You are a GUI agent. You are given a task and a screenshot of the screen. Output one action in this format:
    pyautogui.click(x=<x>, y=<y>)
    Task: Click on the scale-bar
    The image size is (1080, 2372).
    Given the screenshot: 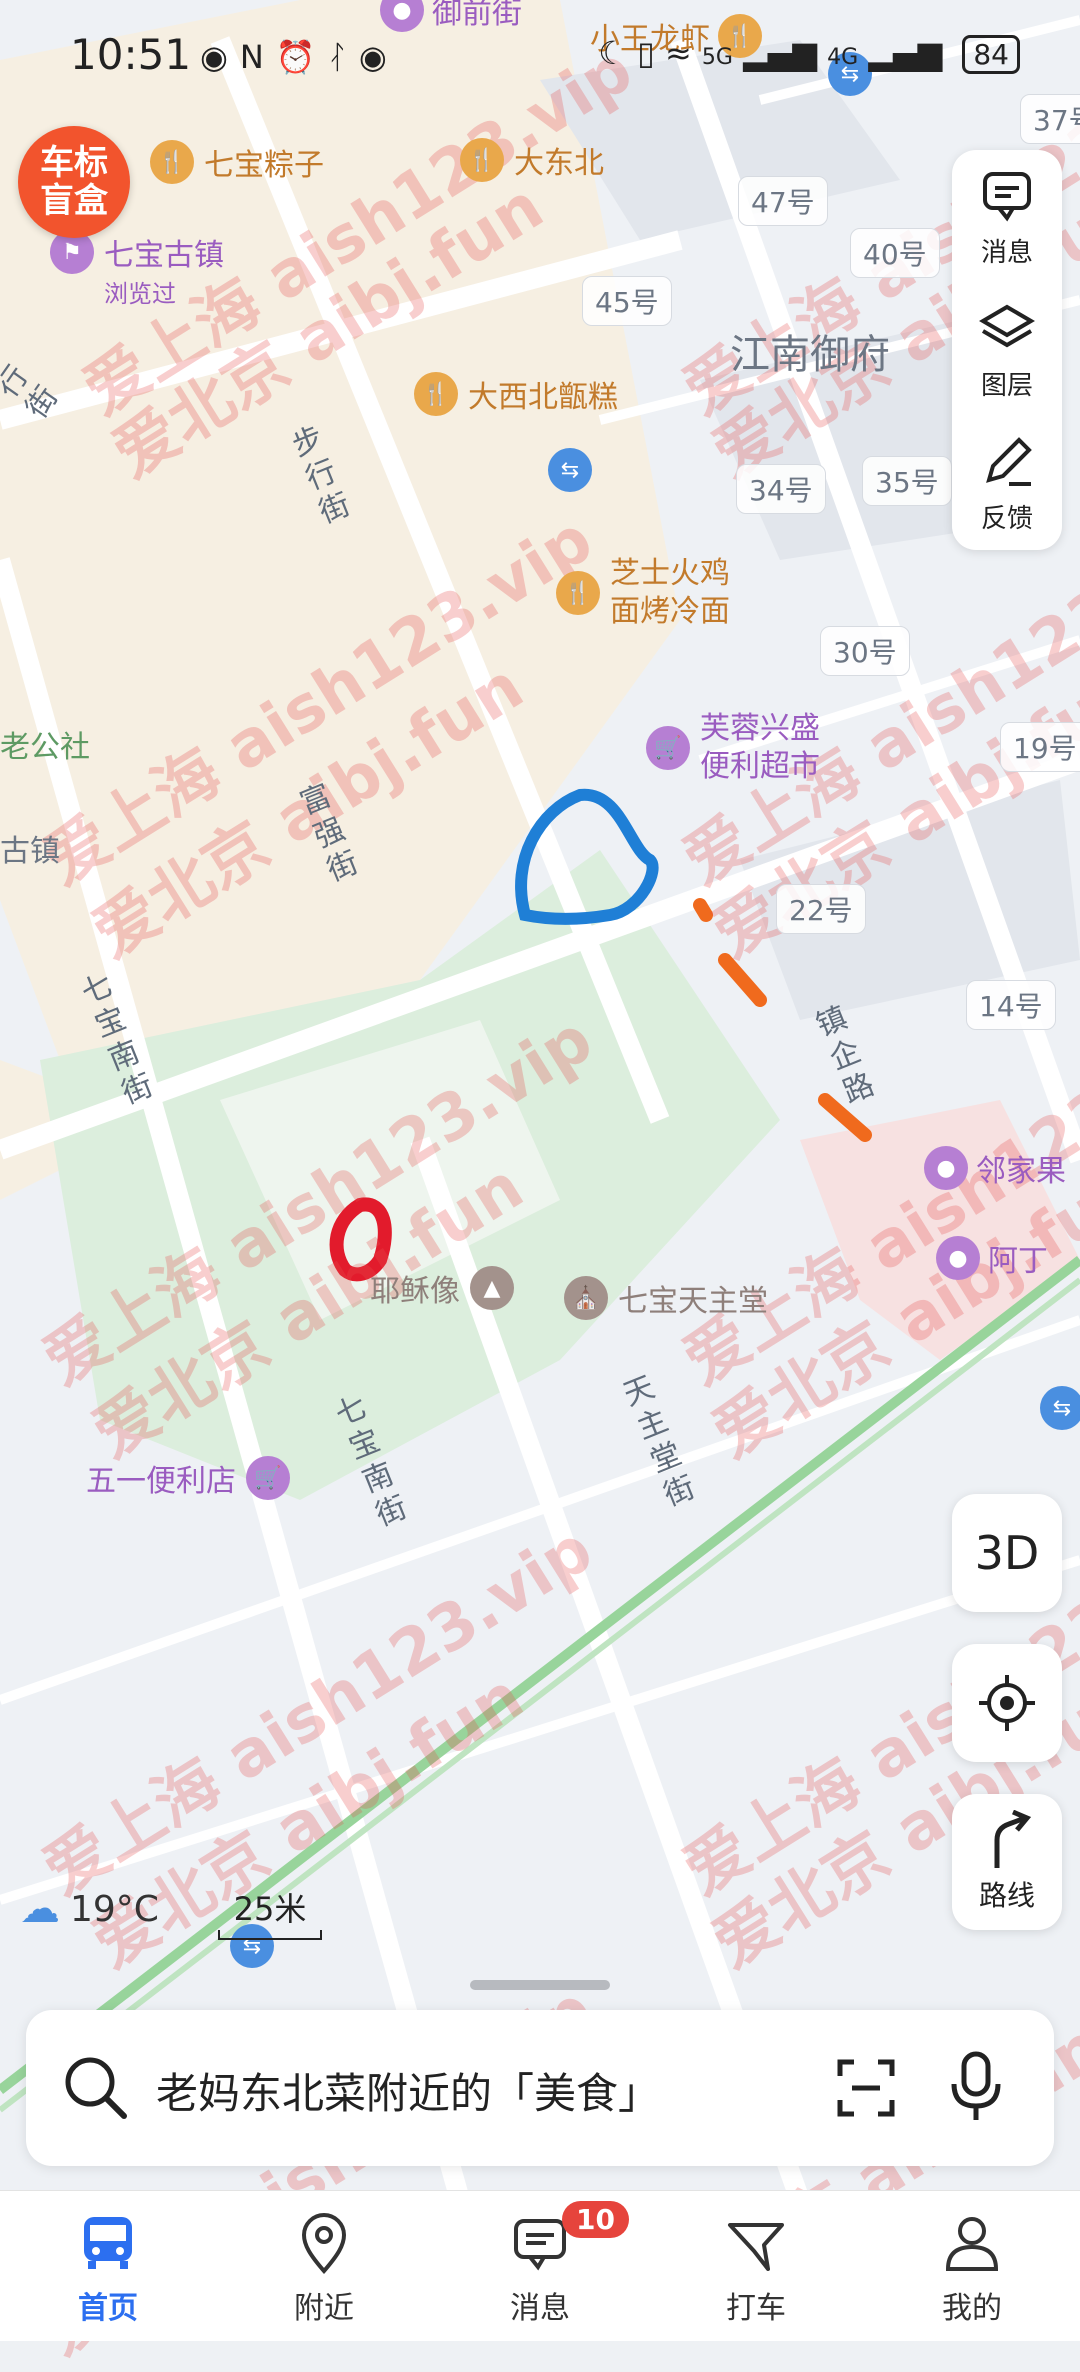 What is the action you would take?
    pyautogui.click(x=270, y=1935)
    